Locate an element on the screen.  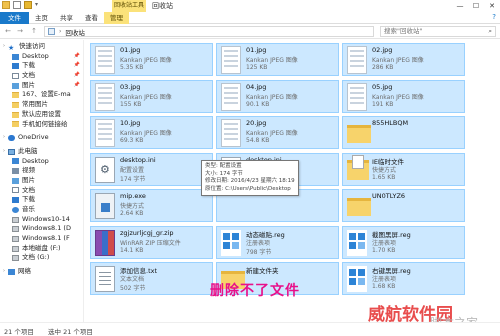
sidebar-item: 167、设置E-ma is located at coordinates (41, 95).